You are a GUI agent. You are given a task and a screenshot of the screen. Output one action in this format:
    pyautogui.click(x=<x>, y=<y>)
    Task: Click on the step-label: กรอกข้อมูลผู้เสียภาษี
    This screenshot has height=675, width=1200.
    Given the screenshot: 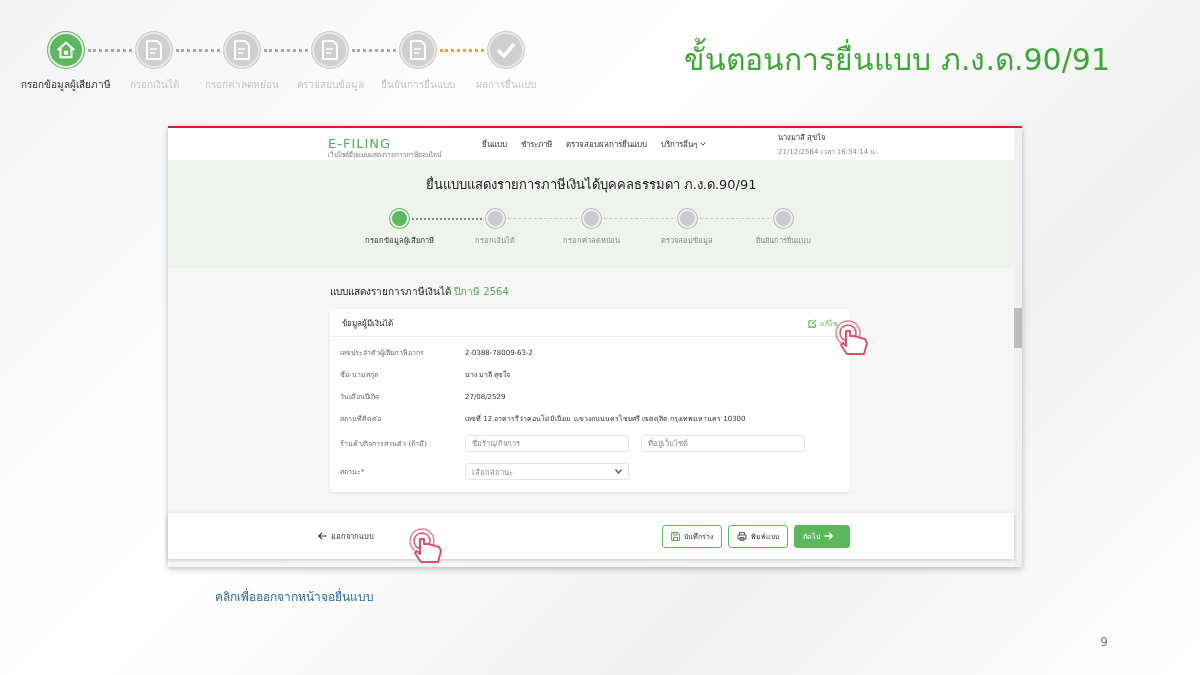 What is the action you would take?
    pyautogui.click(x=66, y=85)
    